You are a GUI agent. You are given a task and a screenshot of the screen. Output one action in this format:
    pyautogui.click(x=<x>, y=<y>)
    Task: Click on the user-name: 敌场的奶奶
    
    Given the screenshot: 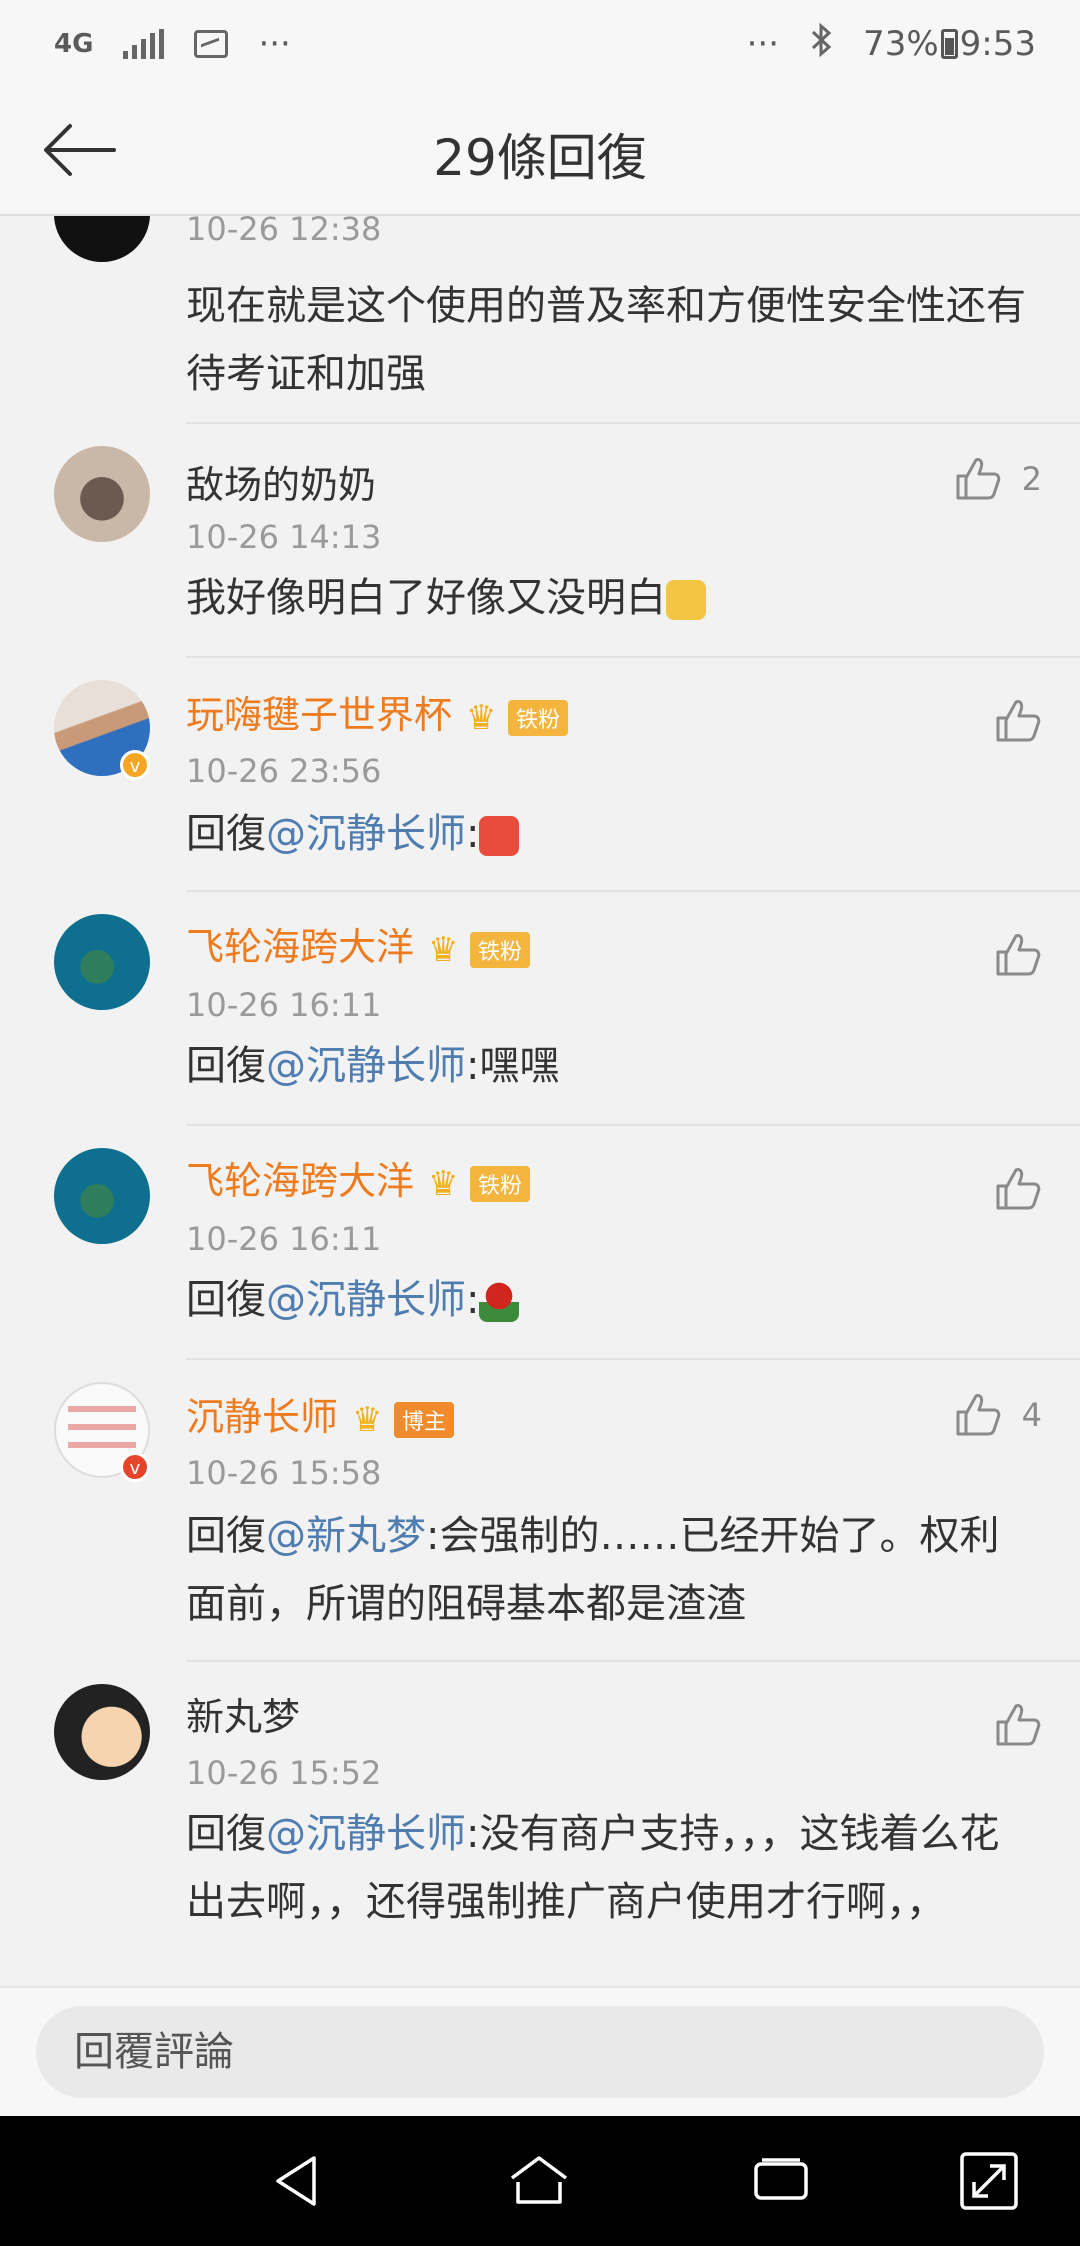 What is the action you would take?
    pyautogui.click(x=281, y=481)
    